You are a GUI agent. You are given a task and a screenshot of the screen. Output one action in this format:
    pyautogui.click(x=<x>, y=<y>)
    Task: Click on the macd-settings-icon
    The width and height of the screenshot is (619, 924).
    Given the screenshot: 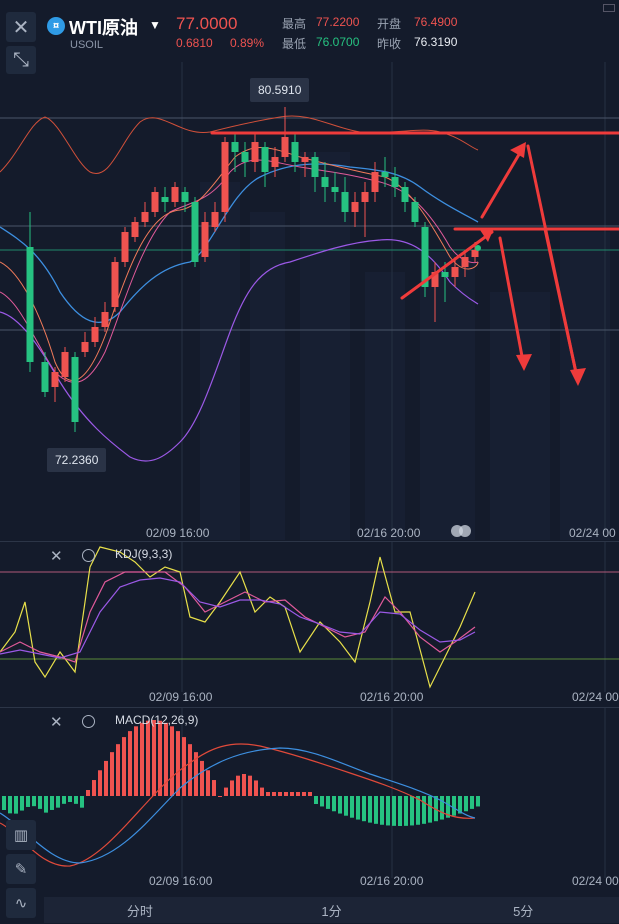 What is the action you would take?
    pyautogui.click(x=88, y=721)
    